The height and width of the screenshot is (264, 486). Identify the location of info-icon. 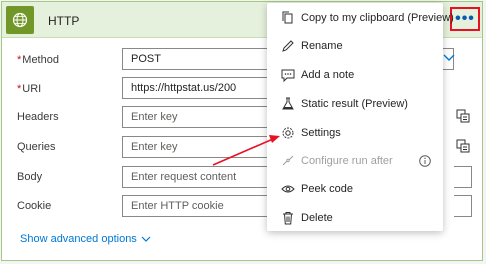
(425, 161).